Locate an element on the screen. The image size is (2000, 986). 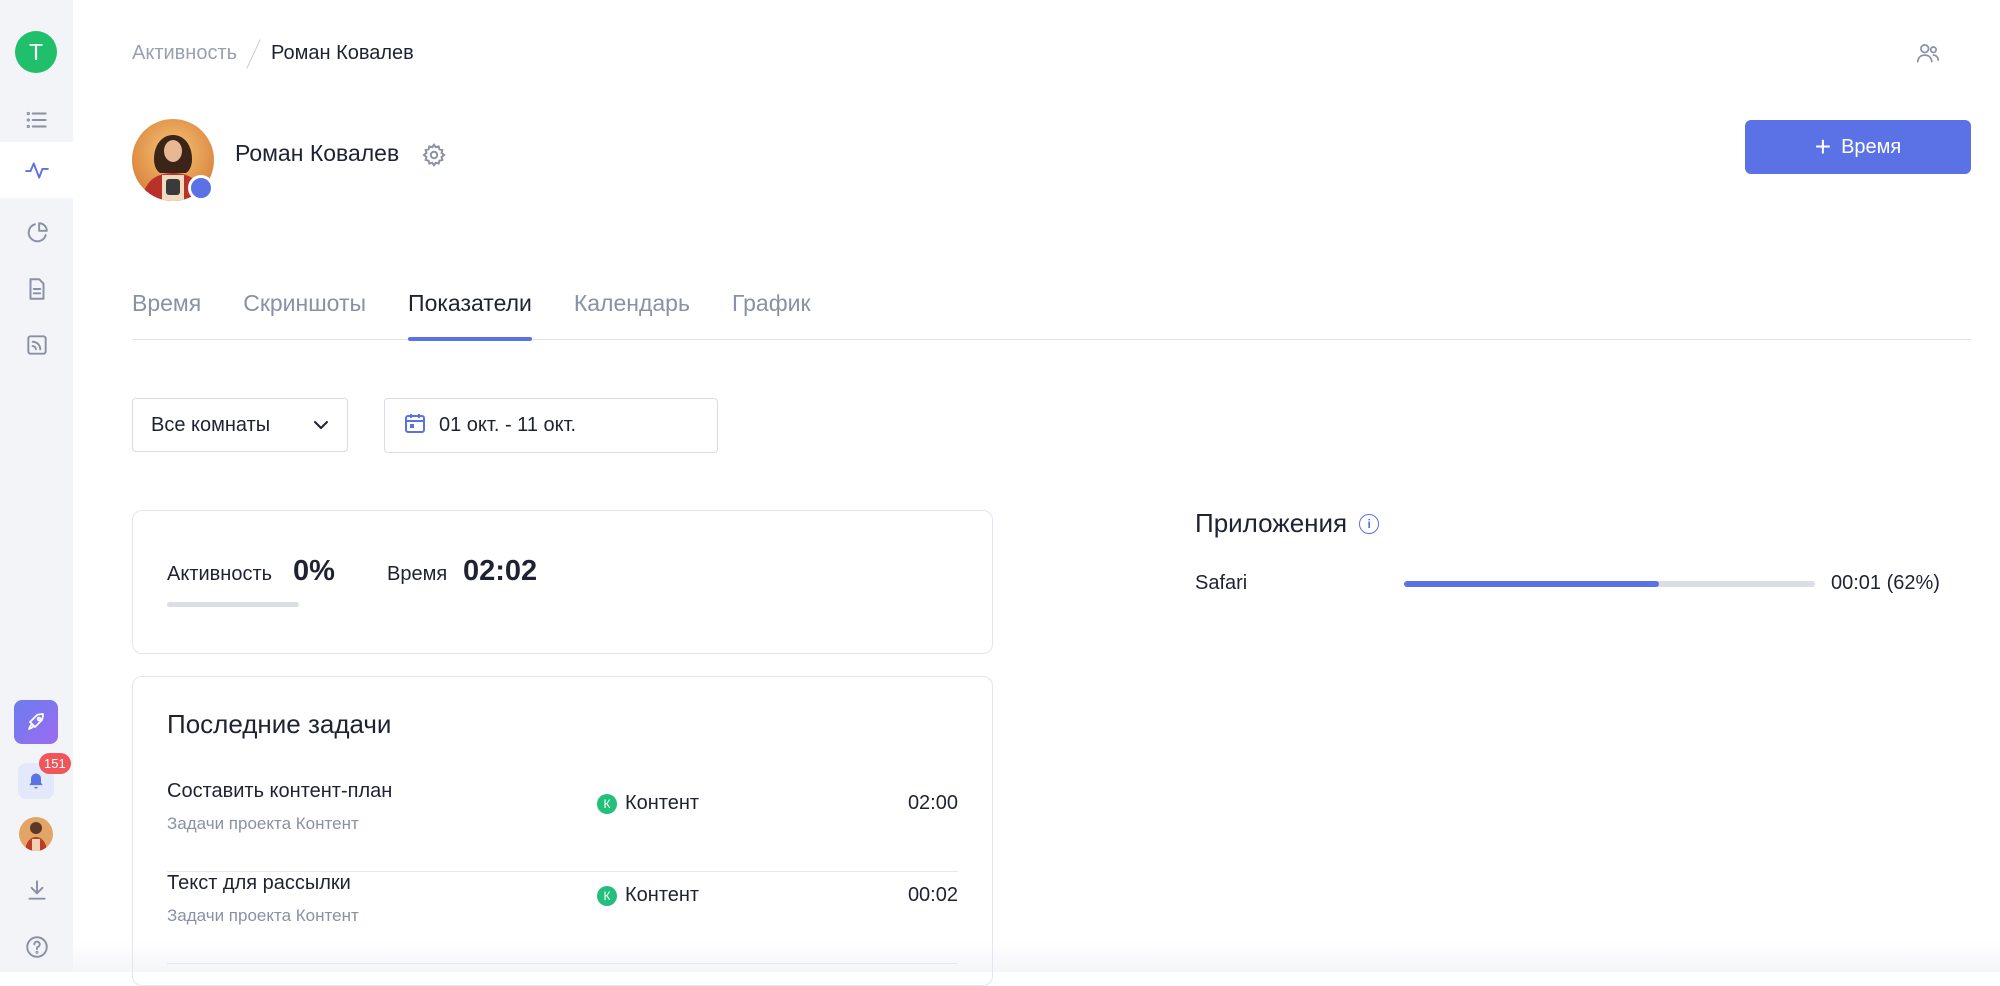
task-time: 02:00 is located at coordinates (932, 803).